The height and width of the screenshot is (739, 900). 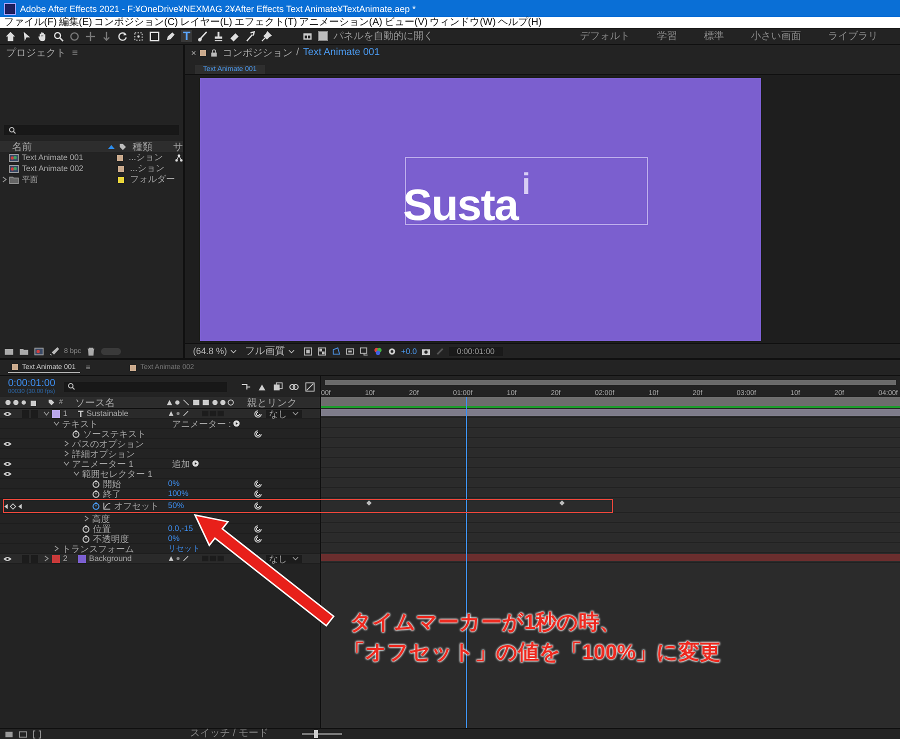 What do you see at coordinates (13, 506) in the screenshot?
I see `keyframe-navigator-icon` at bounding box center [13, 506].